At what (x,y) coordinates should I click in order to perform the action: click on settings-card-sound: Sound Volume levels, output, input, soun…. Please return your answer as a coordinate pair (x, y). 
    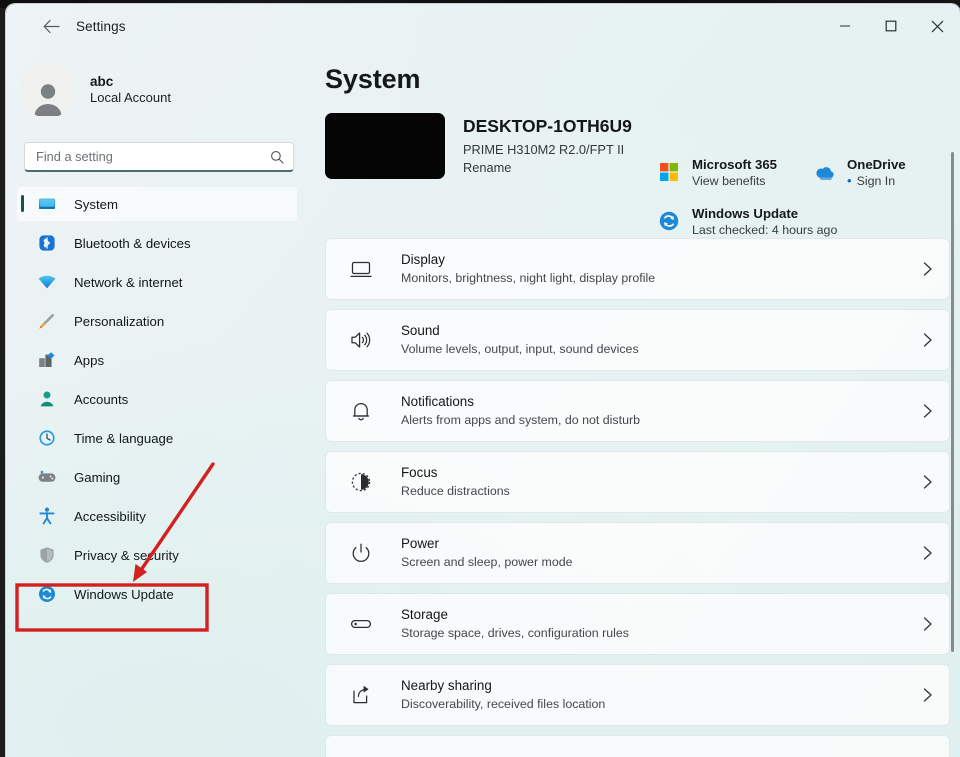
    Looking at the image, I should click on (637, 340).